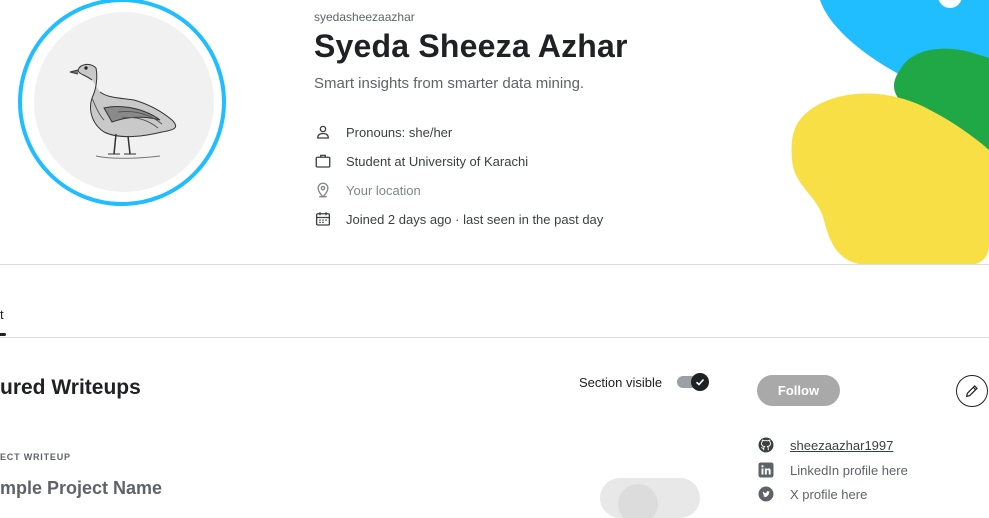 The height and width of the screenshot is (518, 989). I want to click on section-title: ured Writeups, so click(70, 387).